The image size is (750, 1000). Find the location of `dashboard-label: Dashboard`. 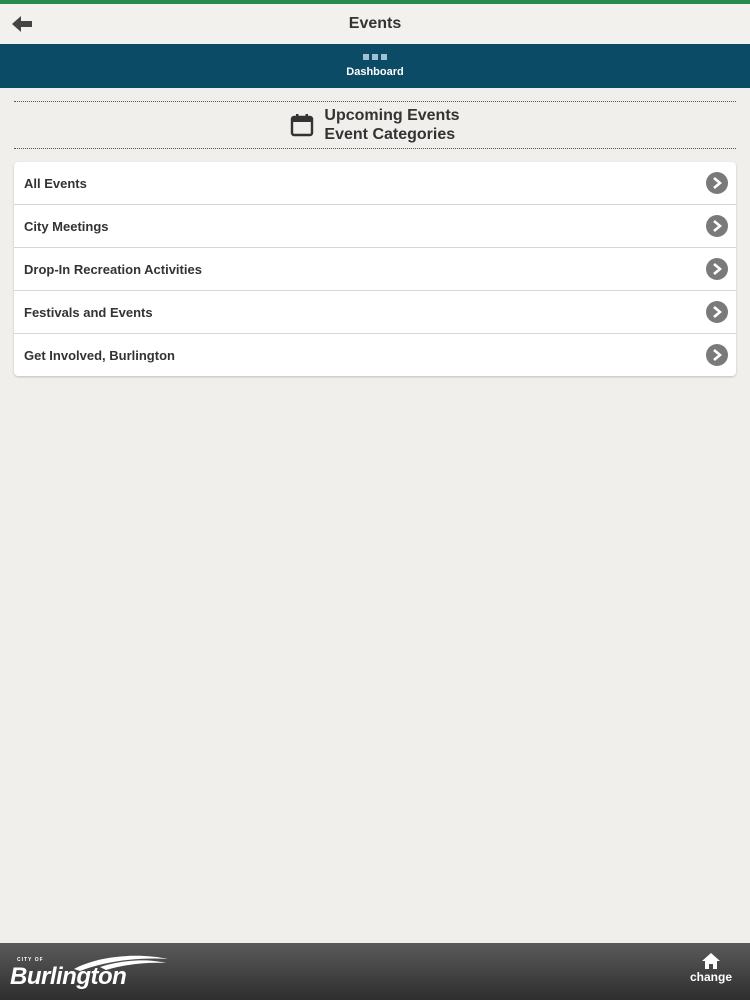

dashboard-label: Dashboard is located at coordinates (375, 72).